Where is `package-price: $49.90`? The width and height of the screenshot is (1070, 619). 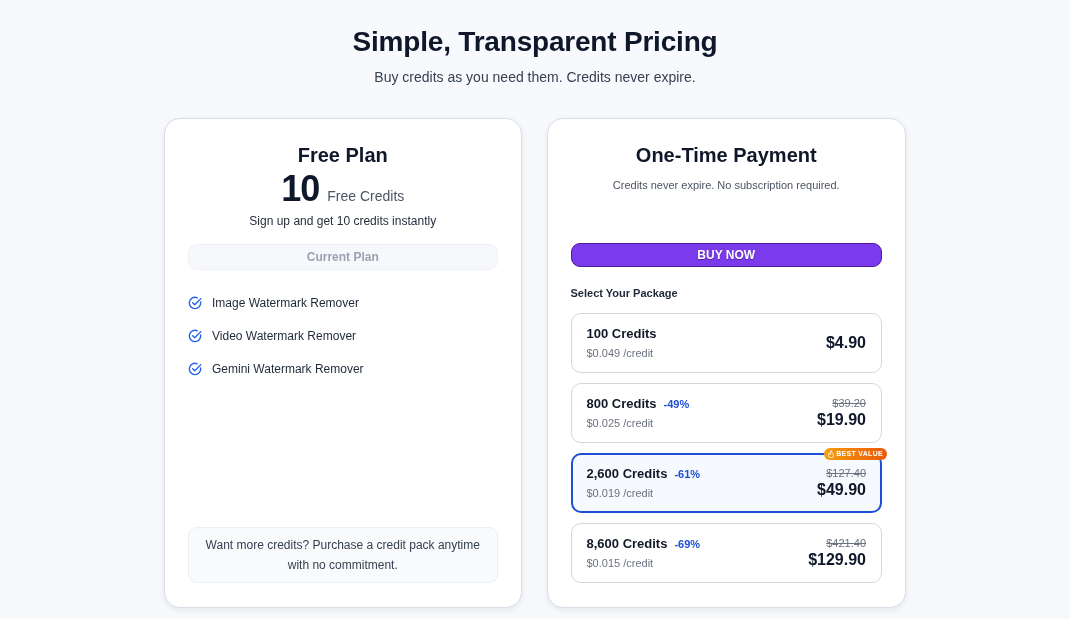
package-price: $49.90 is located at coordinates (841, 490).